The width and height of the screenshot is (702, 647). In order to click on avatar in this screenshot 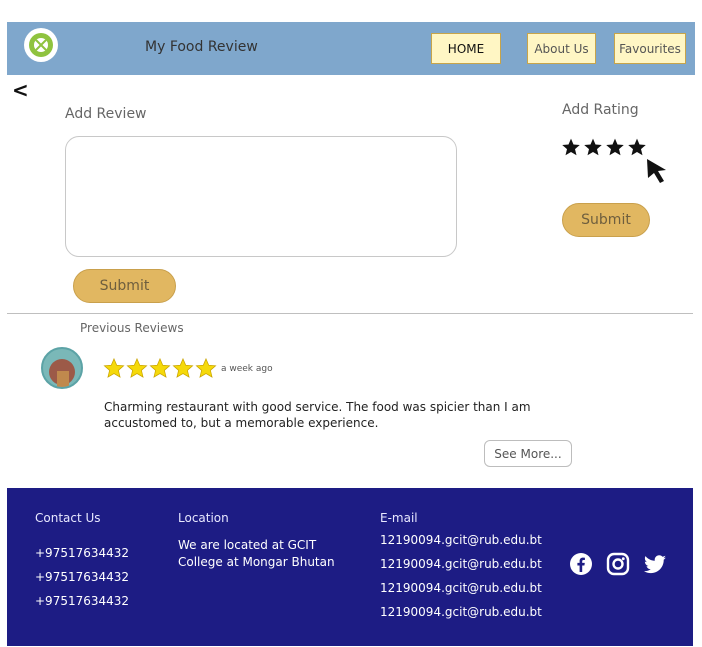, I will do `click(62, 368)`.